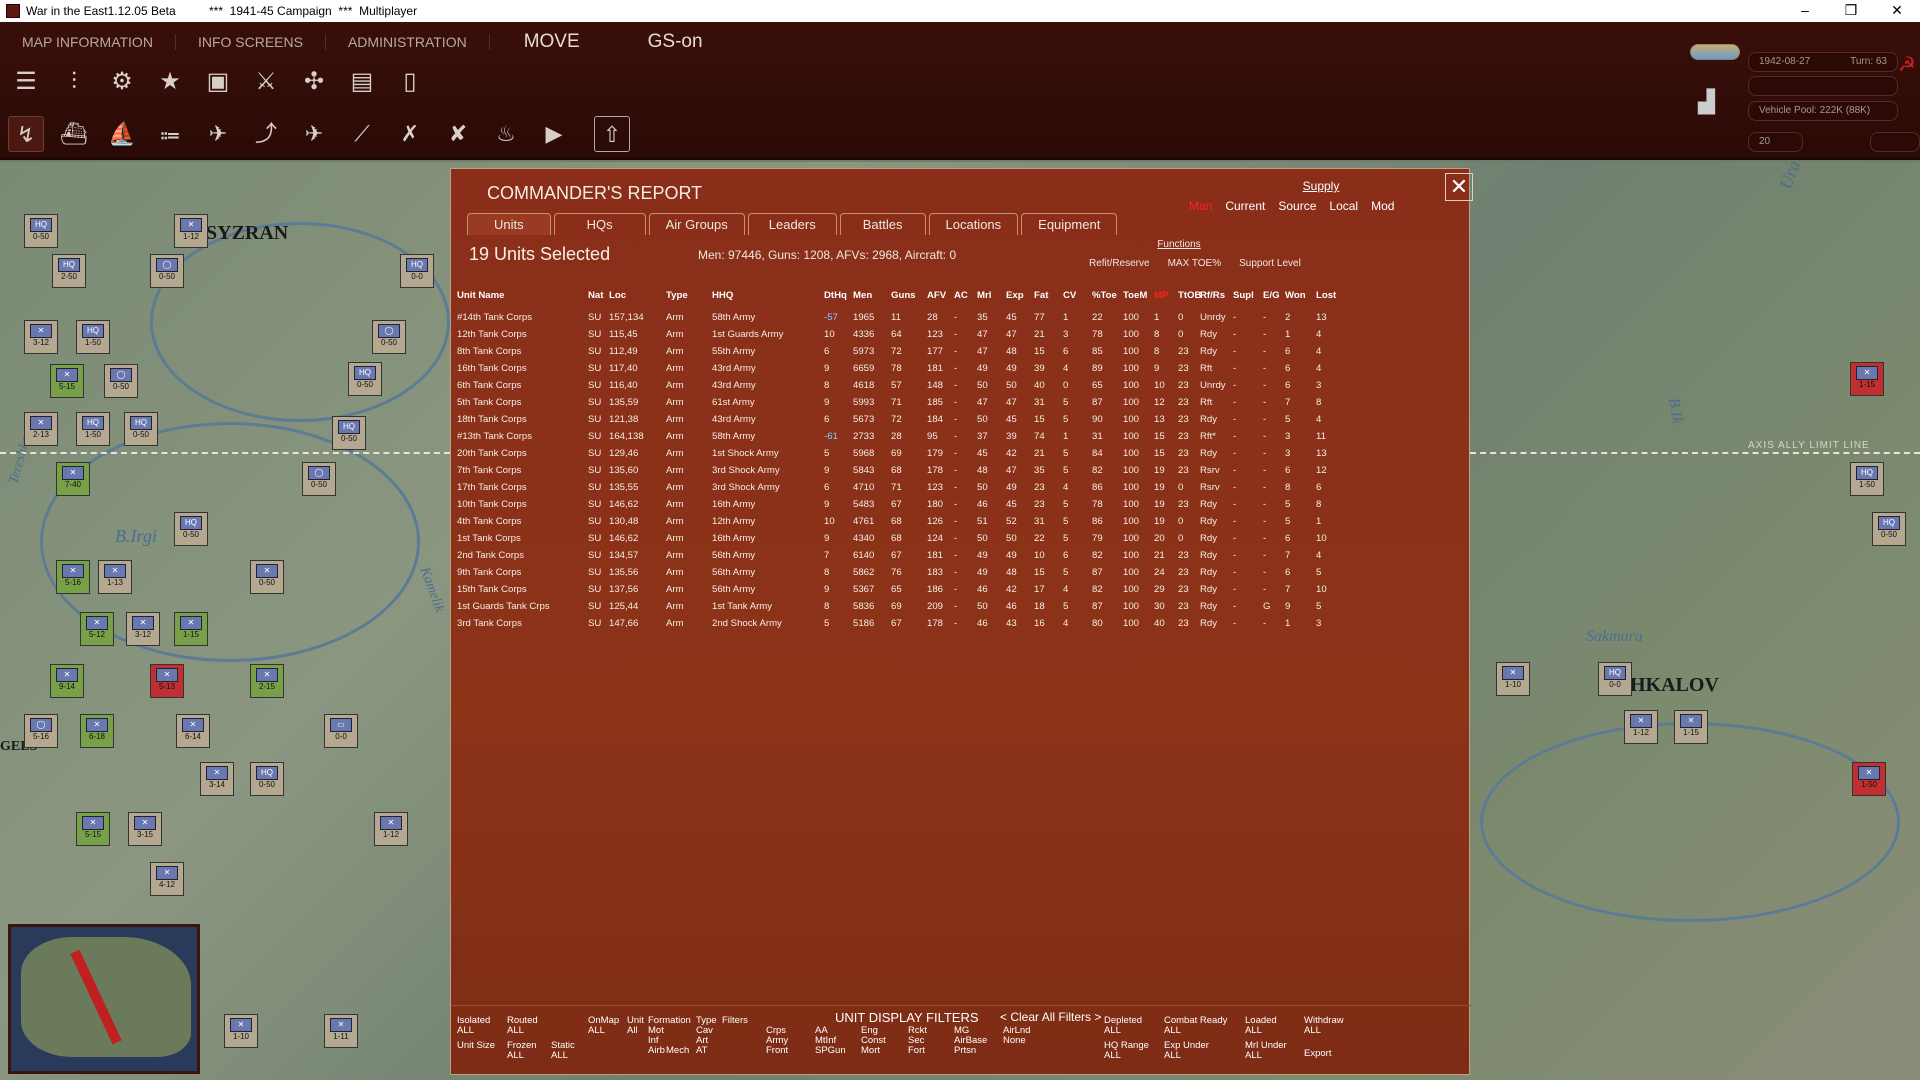  Describe the element at coordinates (522, 1051) in the screenshot. I see `filter-frozen: Frozen ALL` at that location.